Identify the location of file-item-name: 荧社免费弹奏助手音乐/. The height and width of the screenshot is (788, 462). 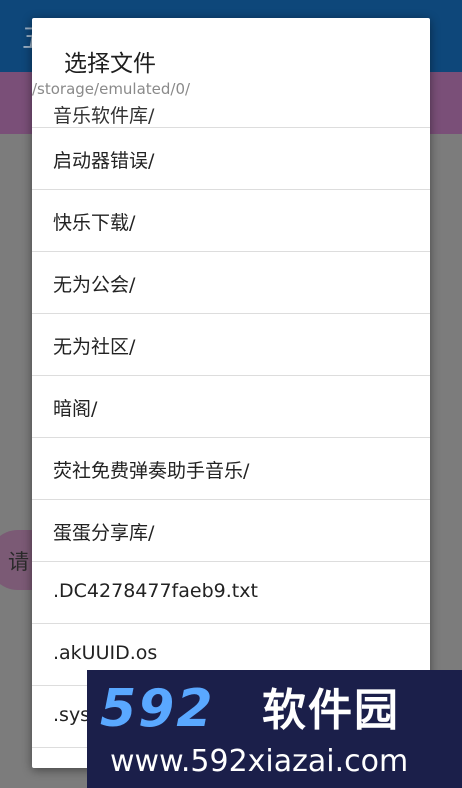
(151, 471).